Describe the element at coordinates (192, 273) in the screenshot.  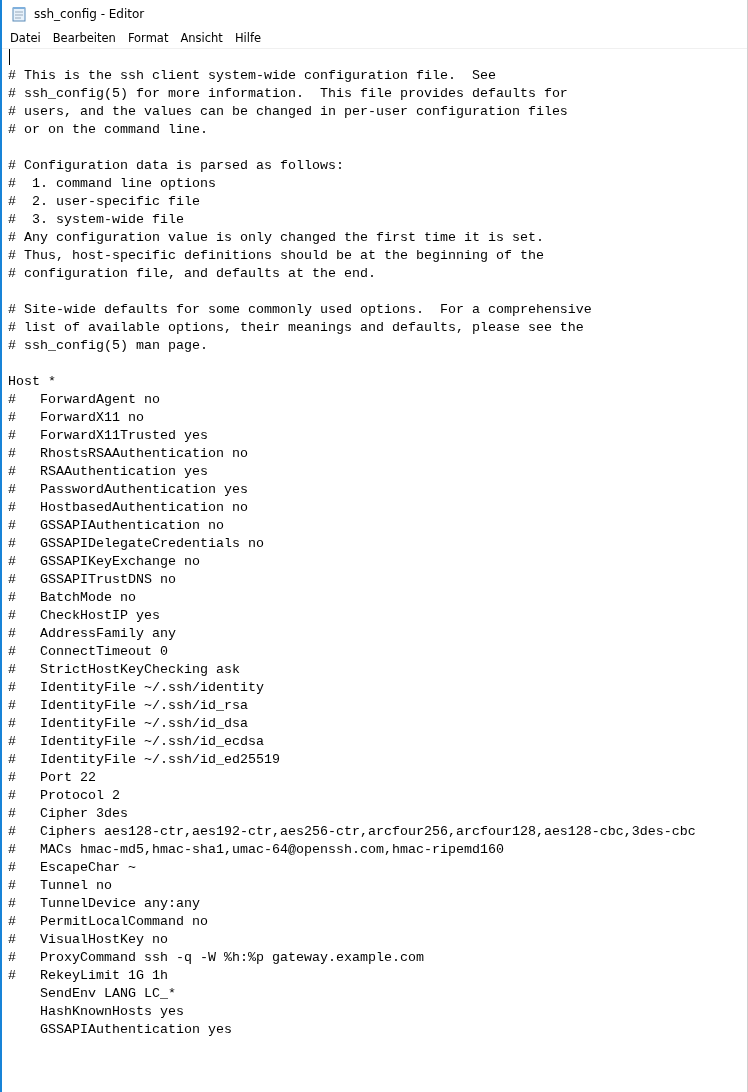
I see `code-line: # configuration file, and defaults at the end.` at that location.